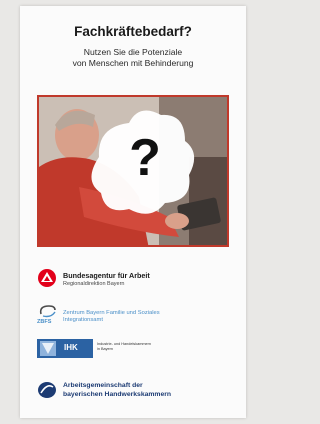  Describe the element at coordinates (103, 385) in the screenshot. I see `hwk-line-1: Arbeitsgemeinschaft der` at that location.